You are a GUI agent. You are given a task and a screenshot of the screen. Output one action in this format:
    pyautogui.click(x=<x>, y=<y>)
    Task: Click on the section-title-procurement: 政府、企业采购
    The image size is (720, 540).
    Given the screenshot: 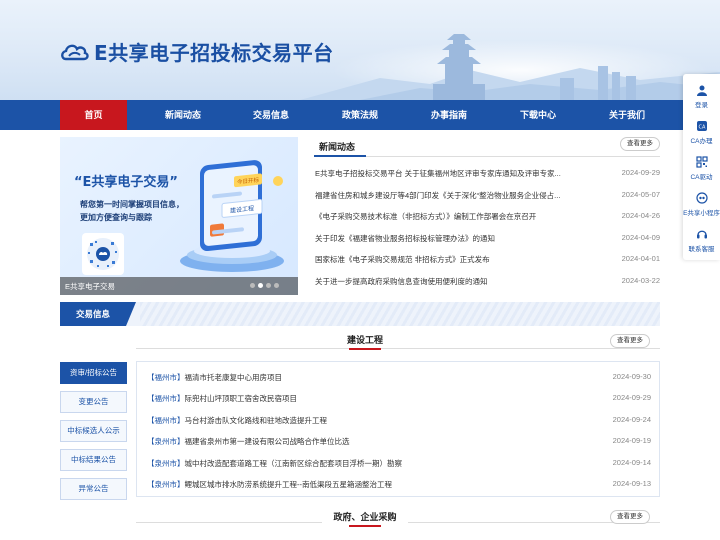 What is the action you would take?
    pyautogui.click(x=365, y=518)
    